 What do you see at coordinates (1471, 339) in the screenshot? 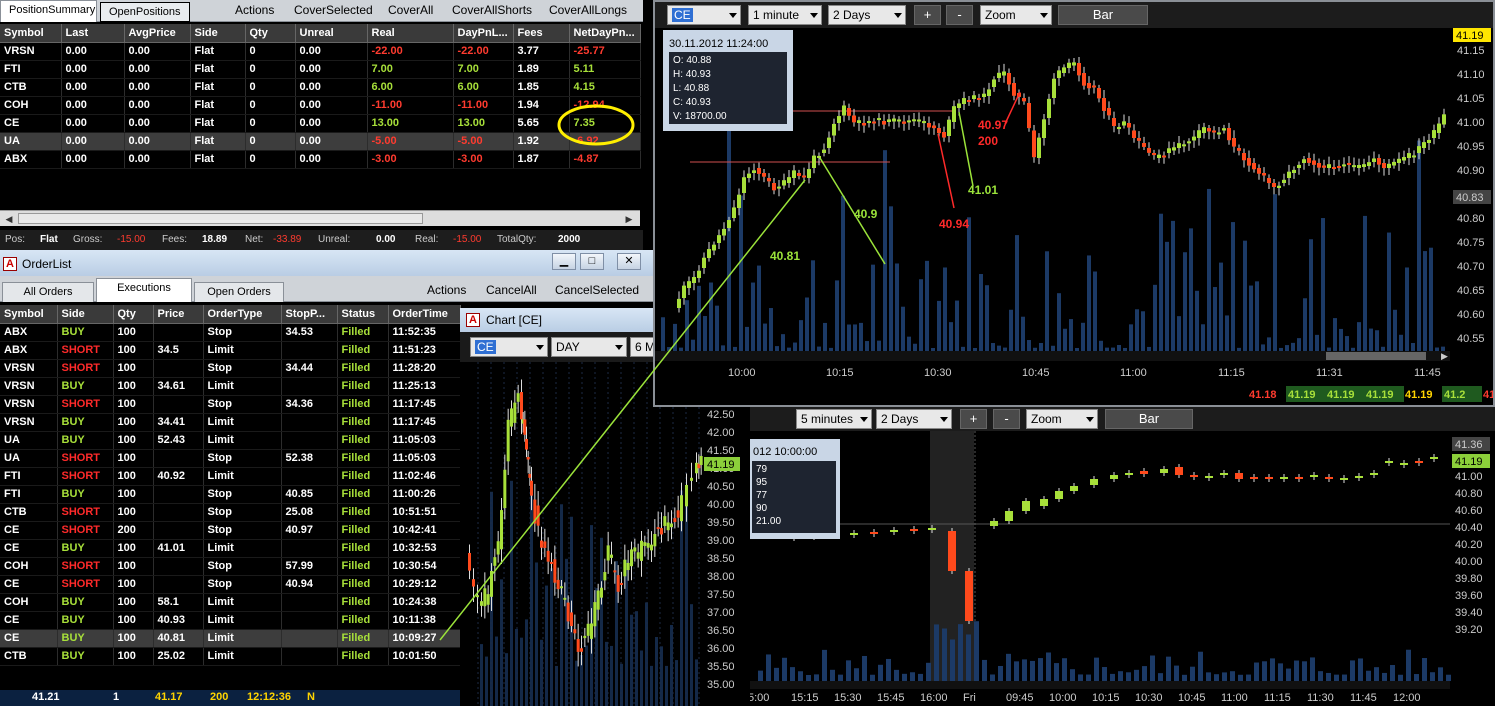
I see `y-tick-label: 40.55` at bounding box center [1471, 339].